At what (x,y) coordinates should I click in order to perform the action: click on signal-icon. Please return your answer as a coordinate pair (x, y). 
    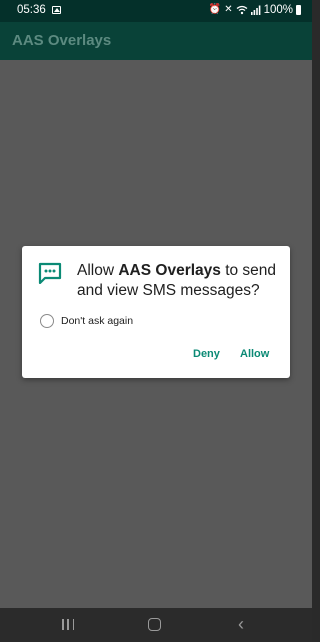
    Looking at the image, I should click on (255, 10).